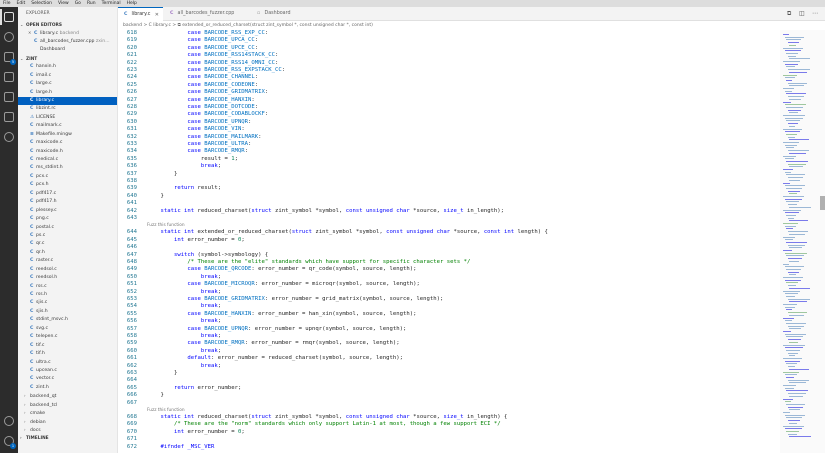  What do you see at coordinates (449, 447) in the screenshot?
I see `code-line: 672 #ifndef _MSC_VER` at bounding box center [449, 447].